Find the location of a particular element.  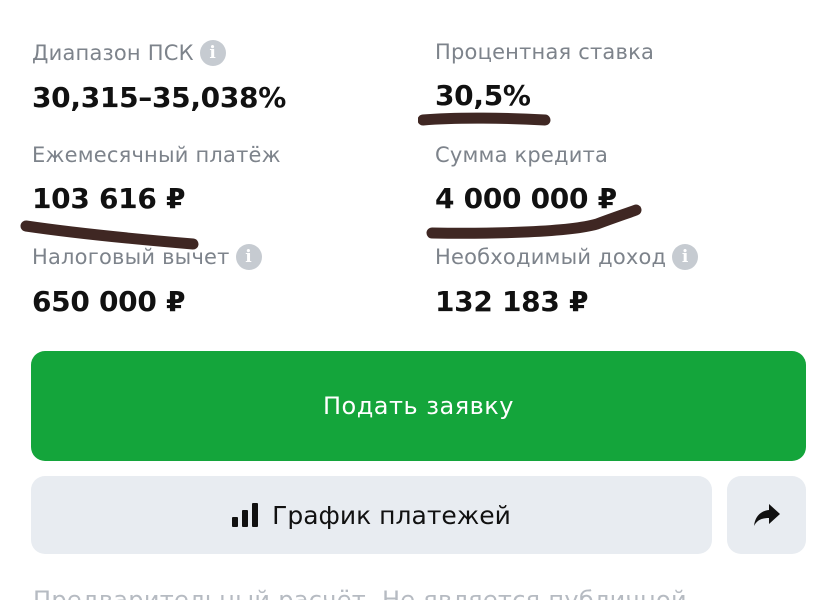

stat-interest-rate: Процентная ставка 30,5% is located at coordinates (544, 76).